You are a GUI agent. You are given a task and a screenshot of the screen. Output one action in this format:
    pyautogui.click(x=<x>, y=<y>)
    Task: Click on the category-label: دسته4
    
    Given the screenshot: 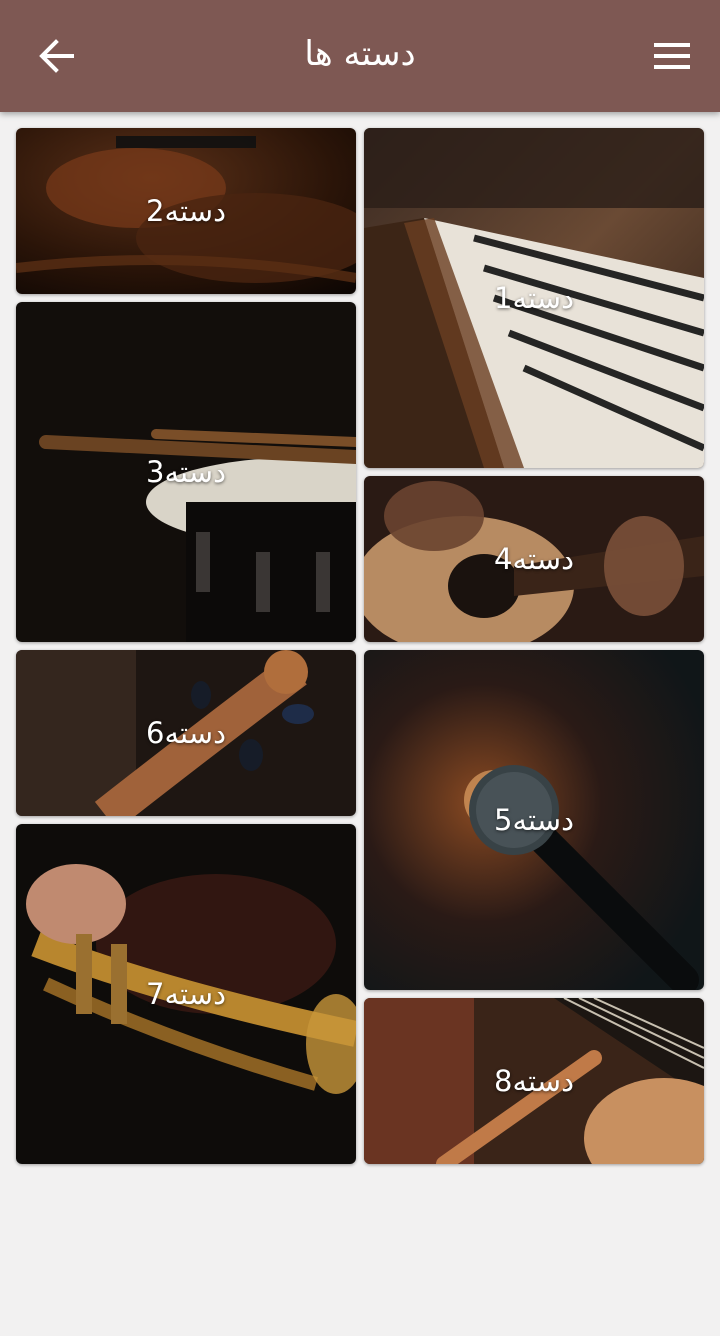 What is the action you would take?
    pyautogui.click(x=534, y=559)
    